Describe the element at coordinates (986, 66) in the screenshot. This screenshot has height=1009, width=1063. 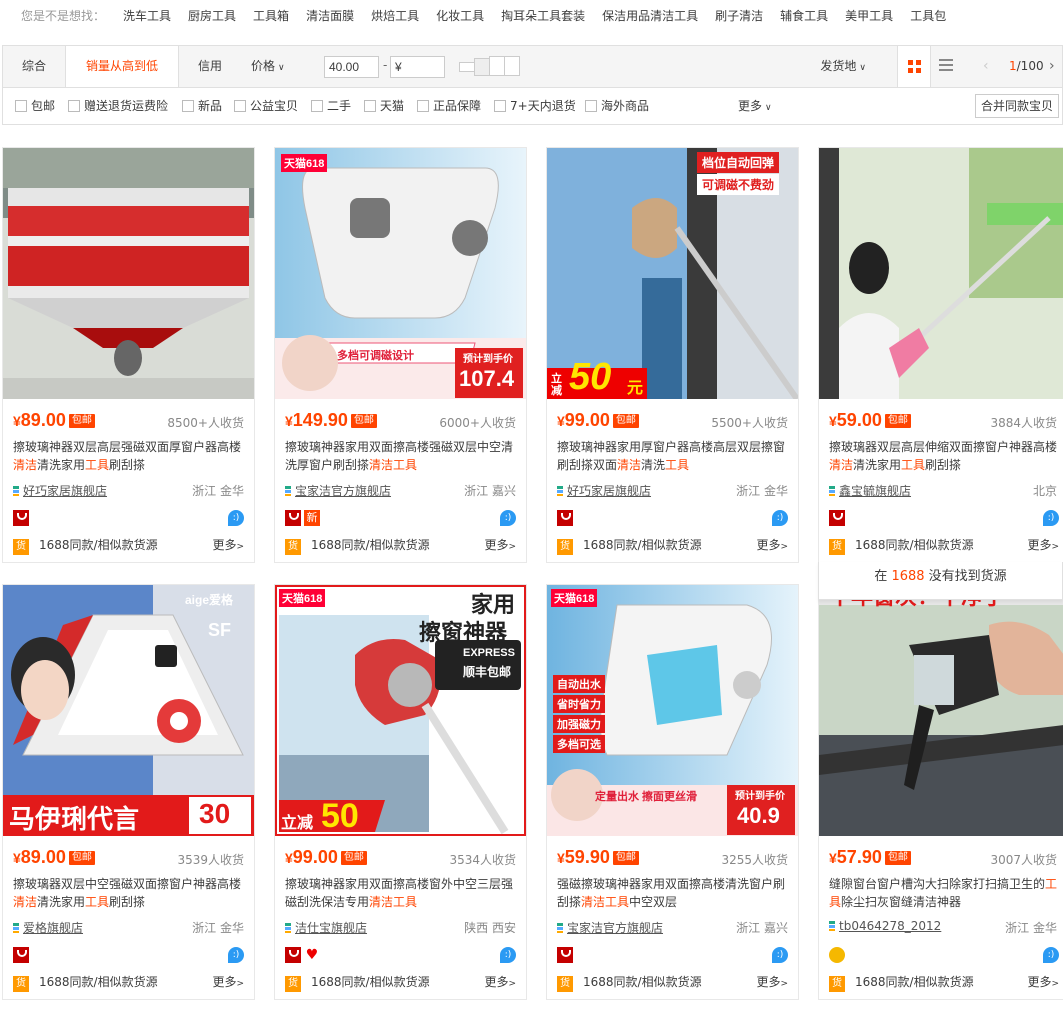
I see `prev-page-icon: ‹` at that location.